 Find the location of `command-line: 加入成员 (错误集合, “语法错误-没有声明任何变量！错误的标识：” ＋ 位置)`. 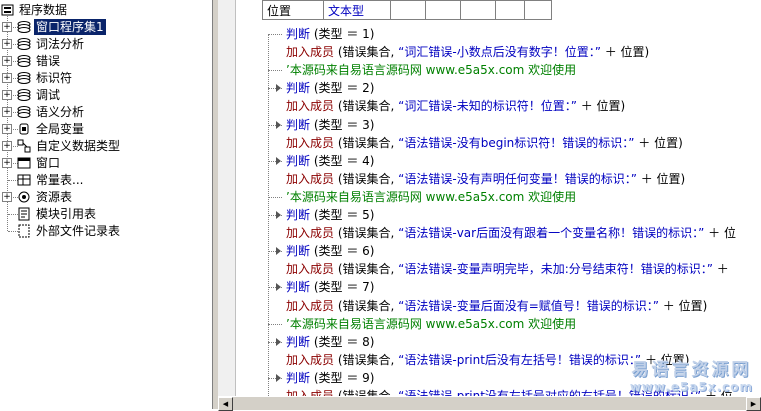

command-line: 加入成员 (错误集合, “语法错误-没有声明任何变量！错误的标识：” ＋ 位置) is located at coordinates (485, 179).